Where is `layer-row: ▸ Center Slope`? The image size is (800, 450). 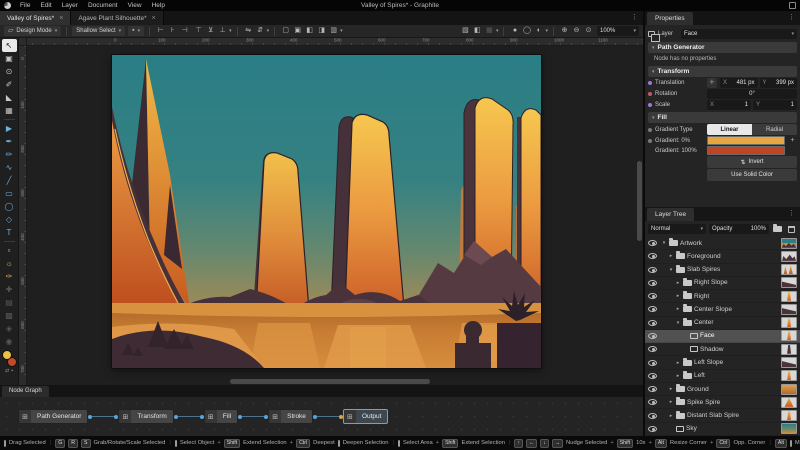
layer-row: ▸ Center Slope is located at coordinates (722, 310).